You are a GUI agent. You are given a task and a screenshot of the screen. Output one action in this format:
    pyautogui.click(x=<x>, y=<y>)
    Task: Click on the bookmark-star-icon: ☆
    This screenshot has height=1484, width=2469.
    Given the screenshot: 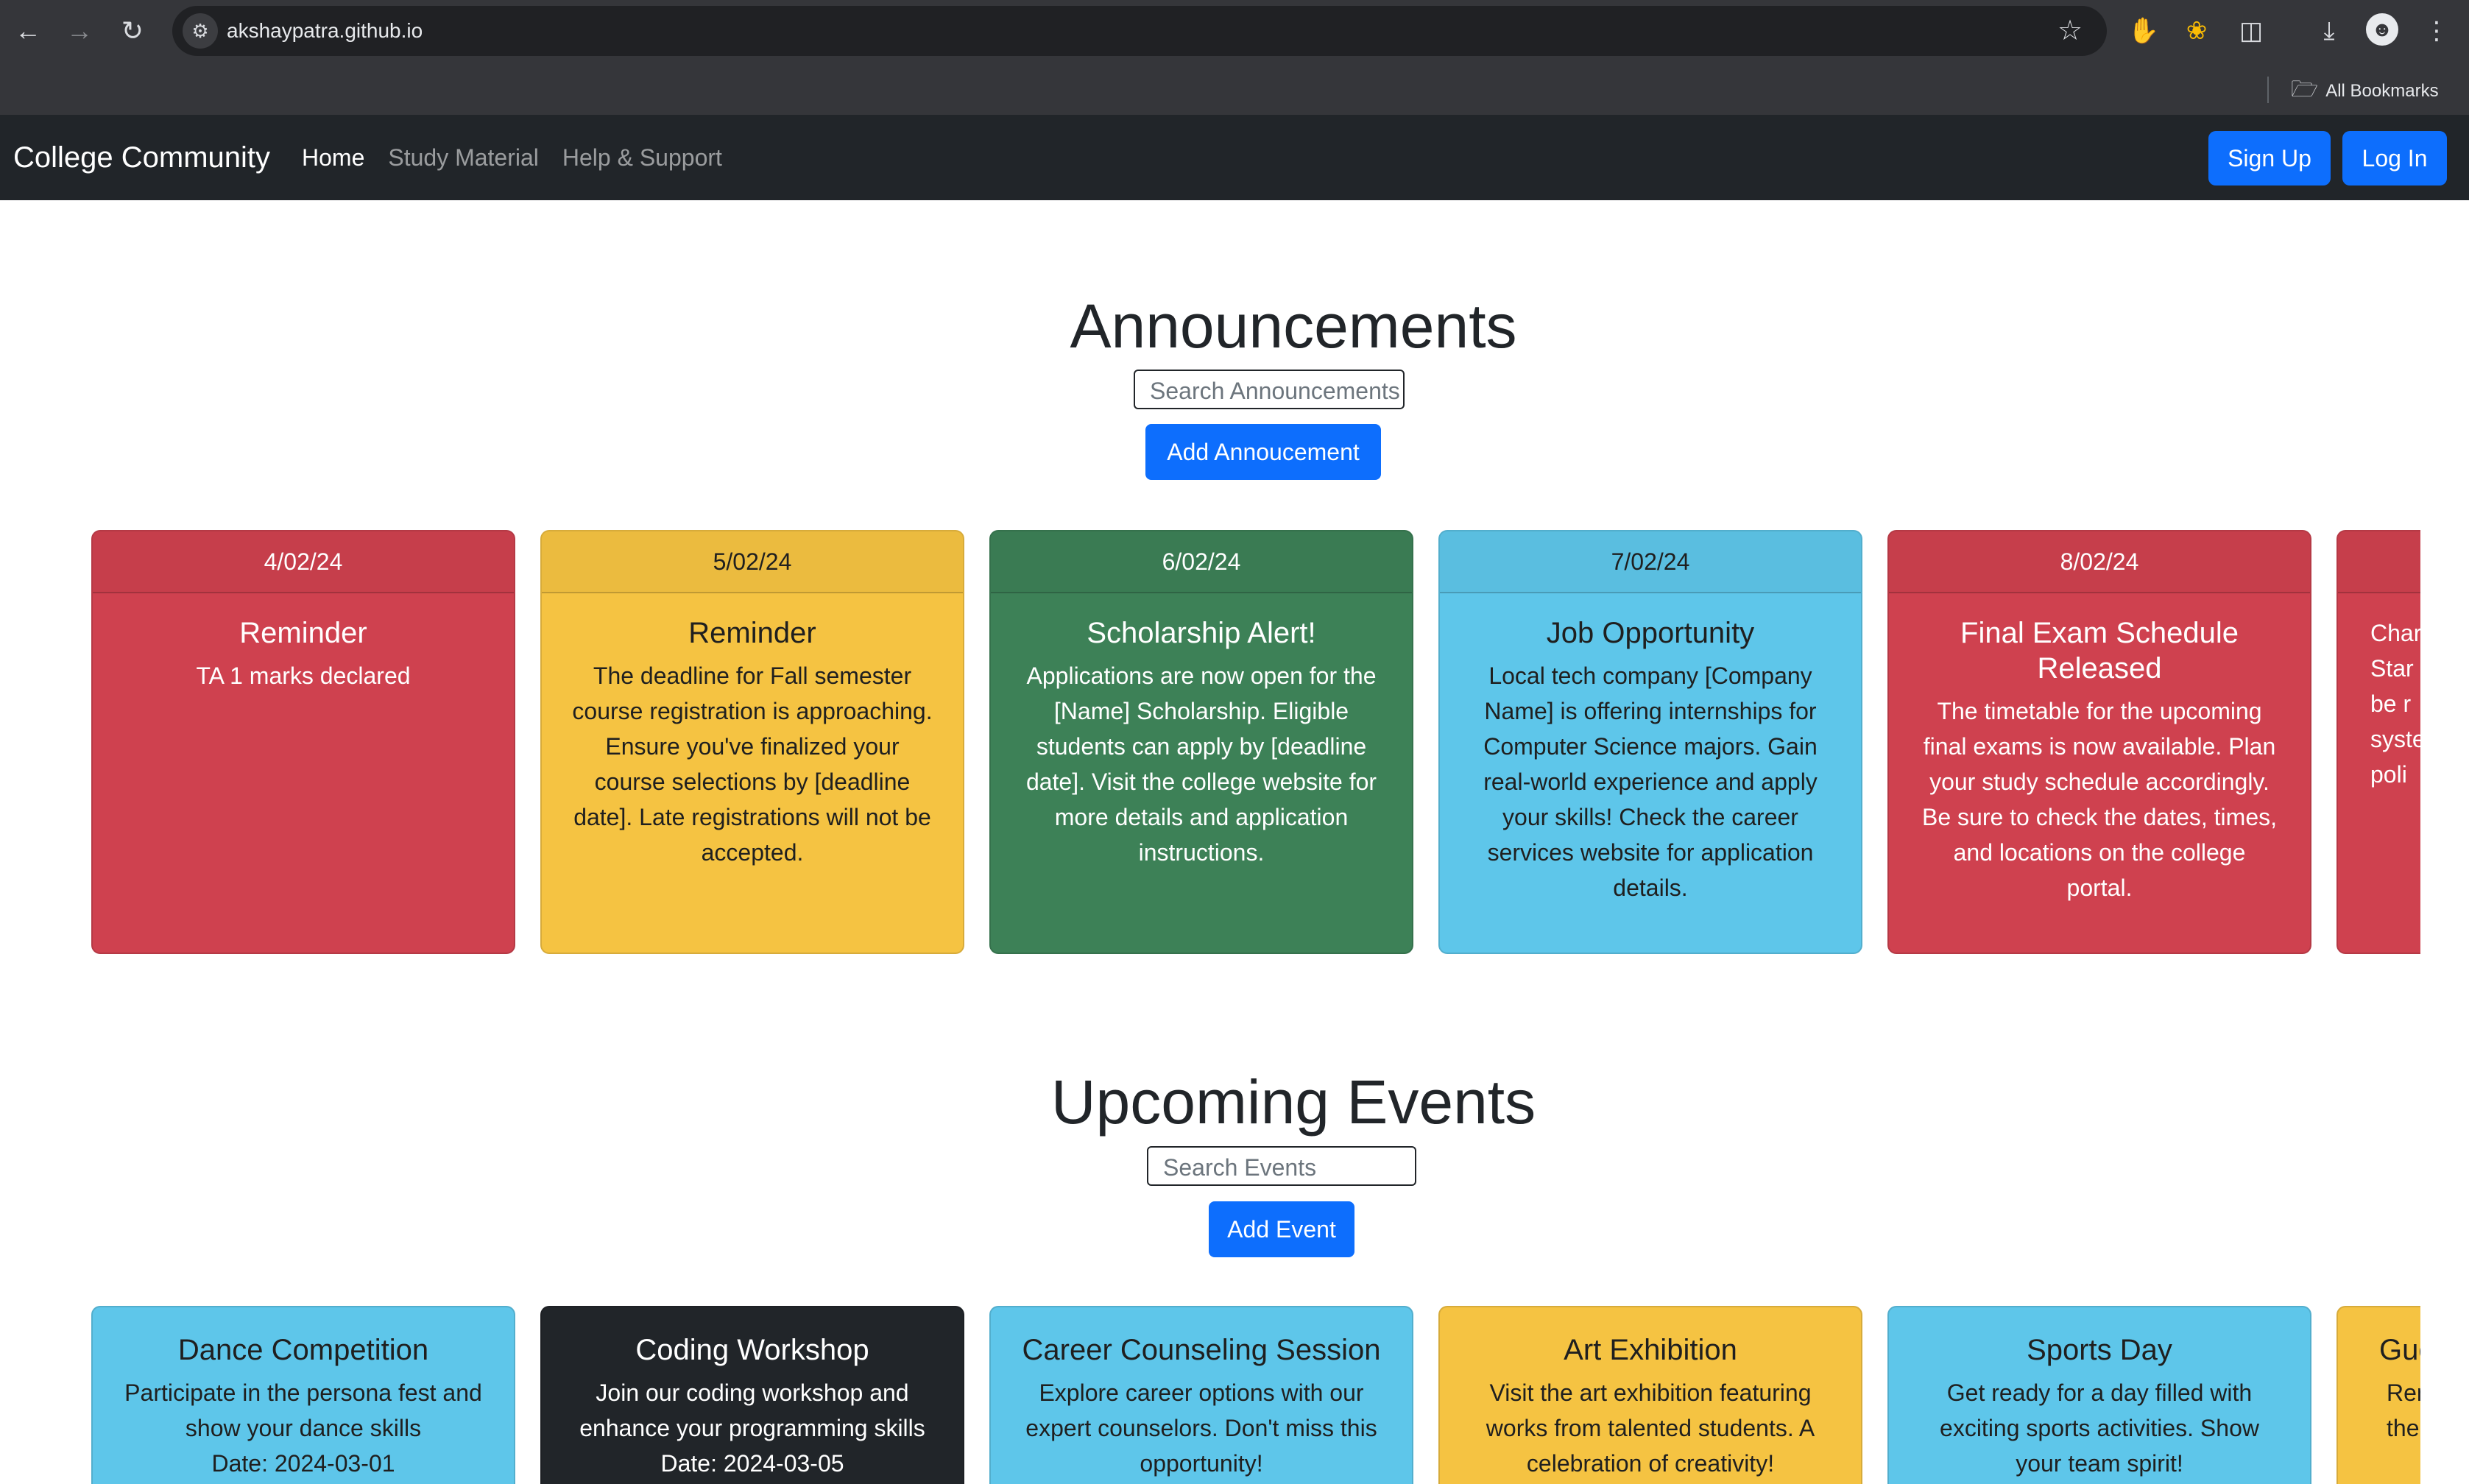 What is the action you would take?
    pyautogui.click(x=2070, y=31)
    